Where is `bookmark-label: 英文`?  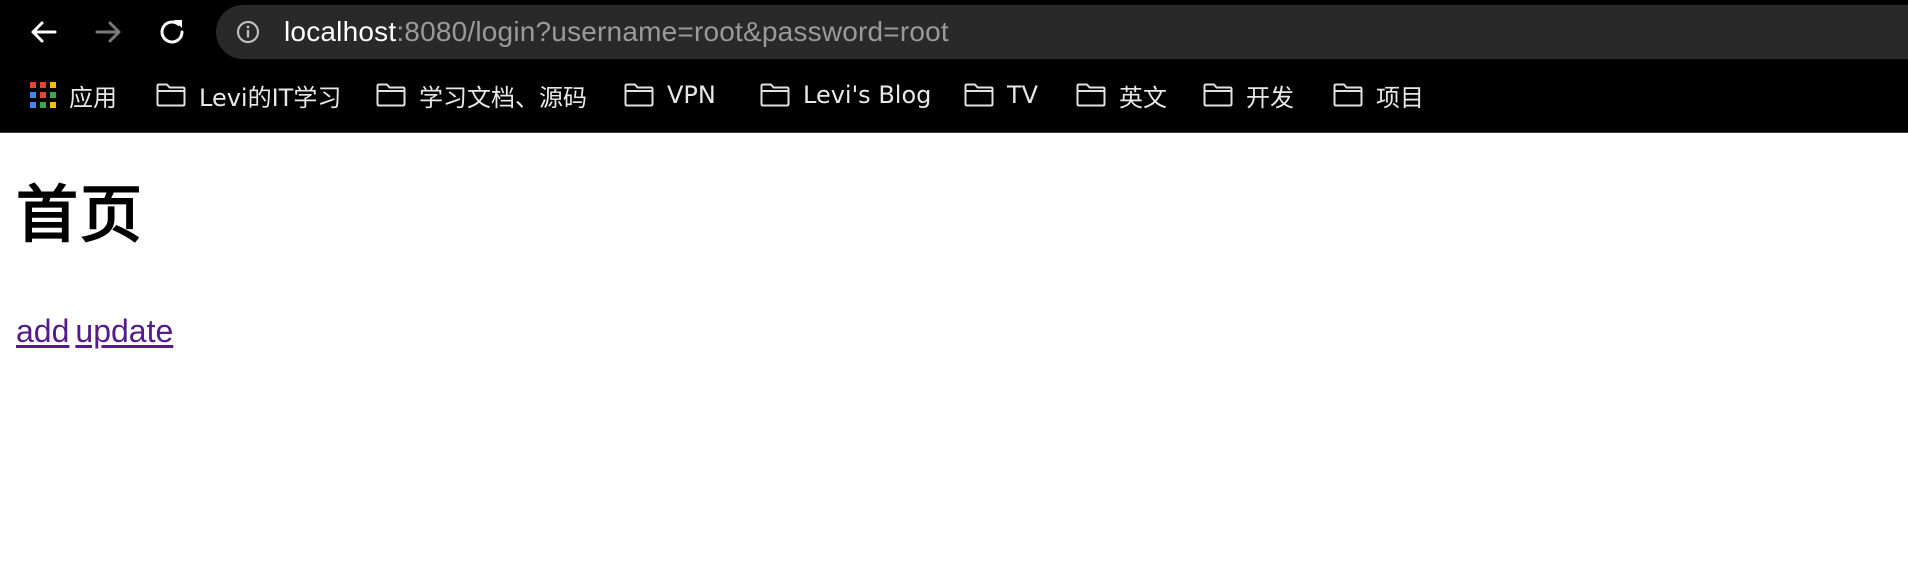 bookmark-label: 英文 is located at coordinates (1143, 97).